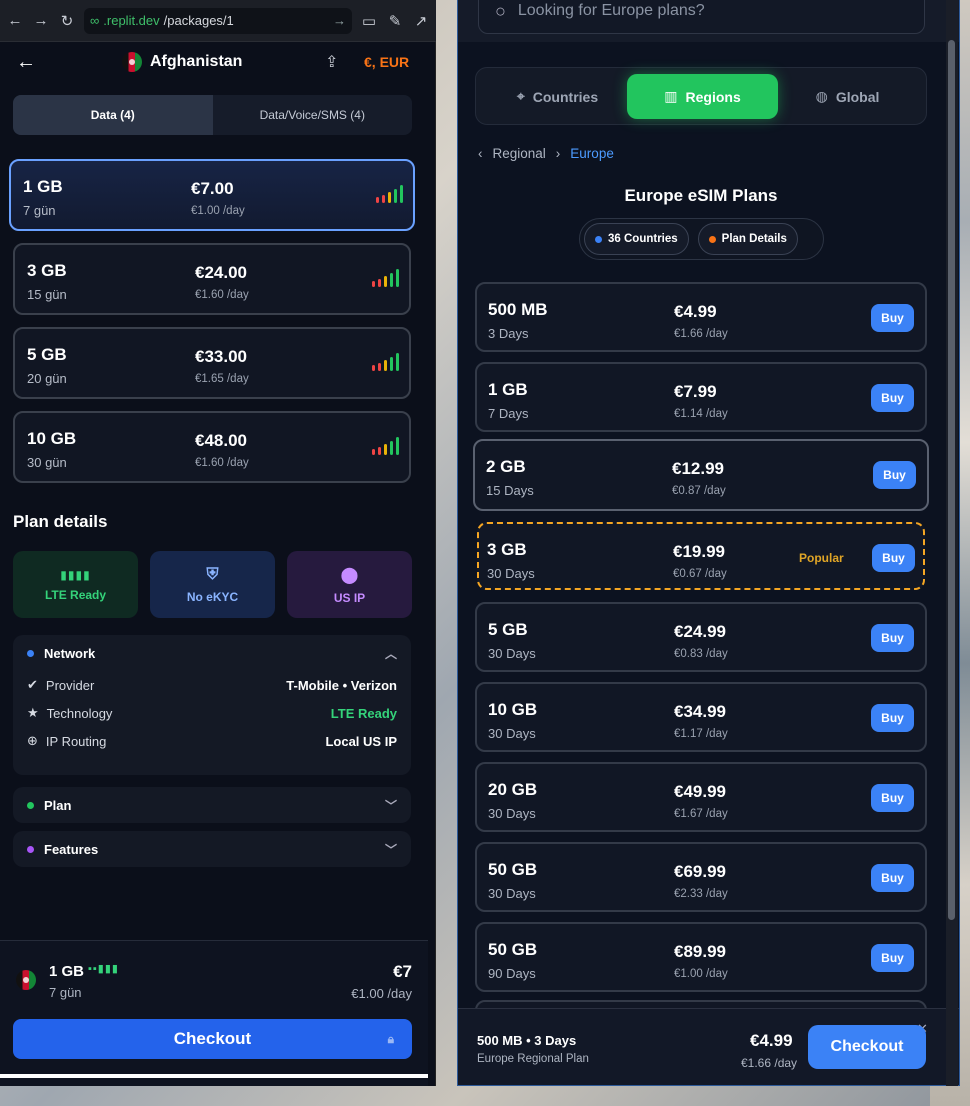 The height and width of the screenshot is (1106, 970). What do you see at coordinates (331, 62) in the screenshot?
I see `share-icon: ⇪` at bounding box center [331, 62].